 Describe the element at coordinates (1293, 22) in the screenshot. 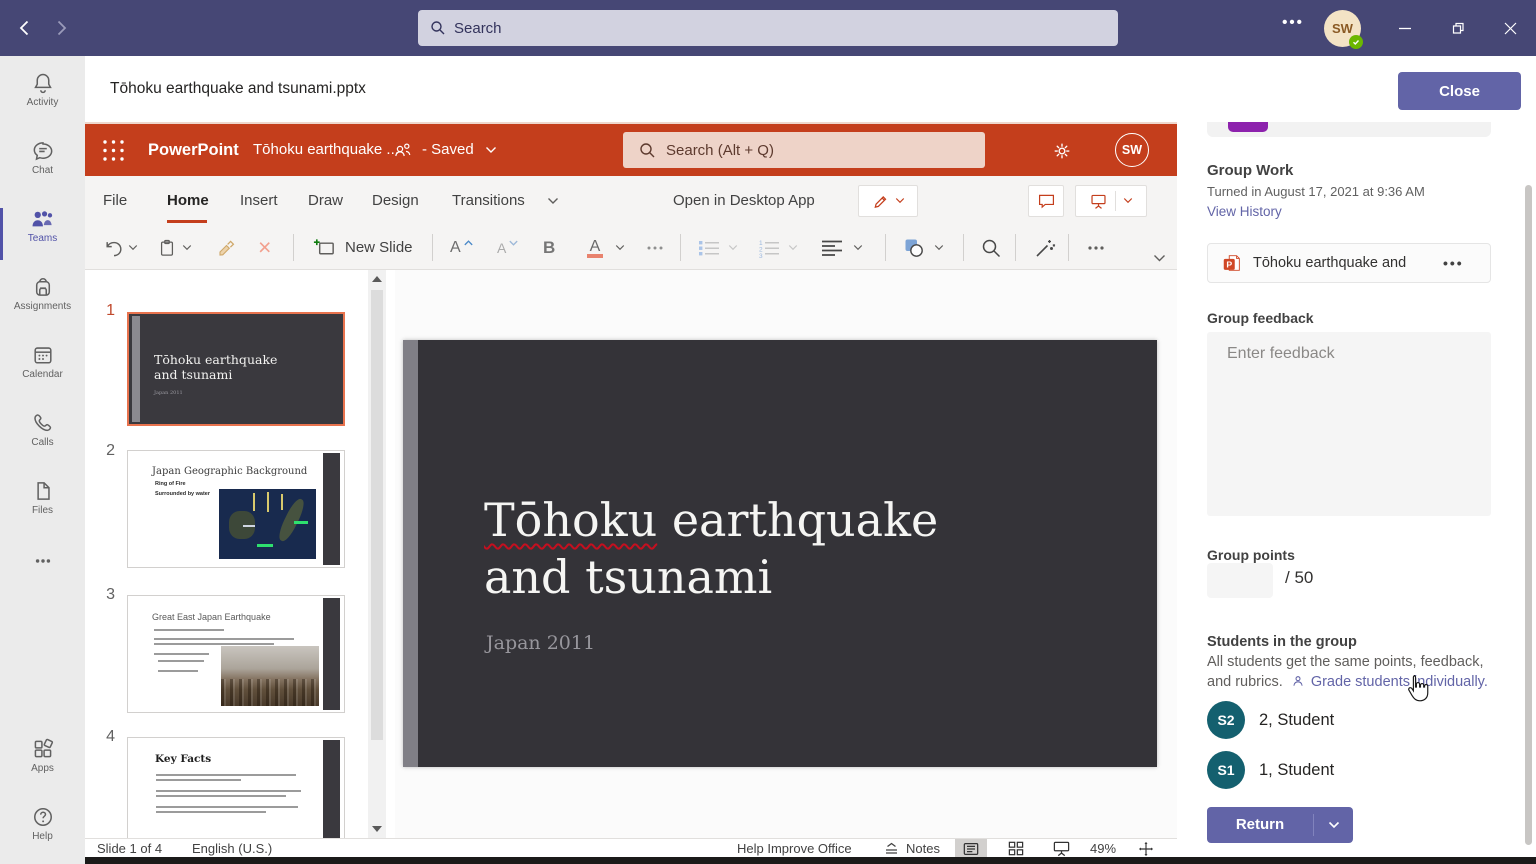

I see `more-options-icon: •••` at that location.